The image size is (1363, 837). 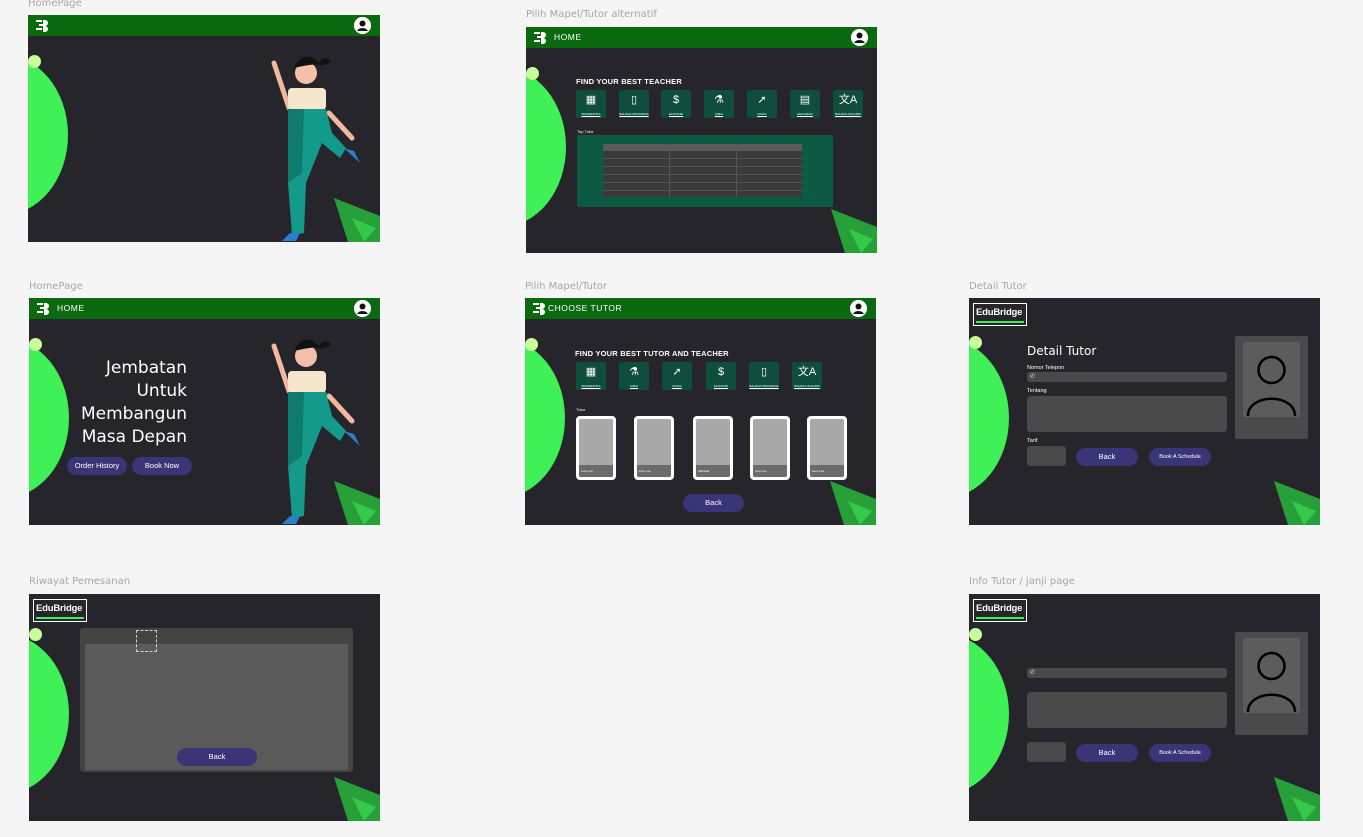 I want to click on about-label: Tentang, so click(x=1037, y=391).